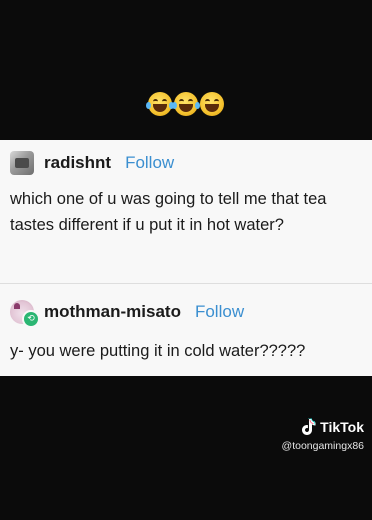 The width and height of the screenshot is (372, 520). What do you see at coordinates (186, 283) in the screenshot?
I see `divider` at bounding box center [186, 283].